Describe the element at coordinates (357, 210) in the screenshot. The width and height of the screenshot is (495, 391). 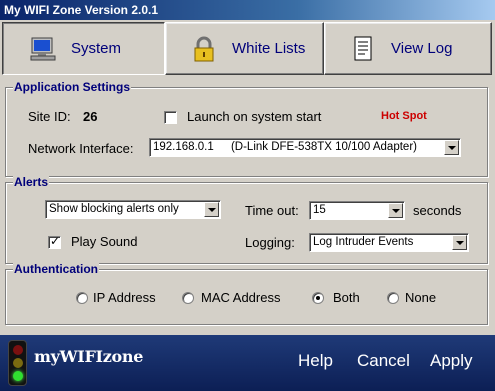
I see `timeout-select: 15` at that location.